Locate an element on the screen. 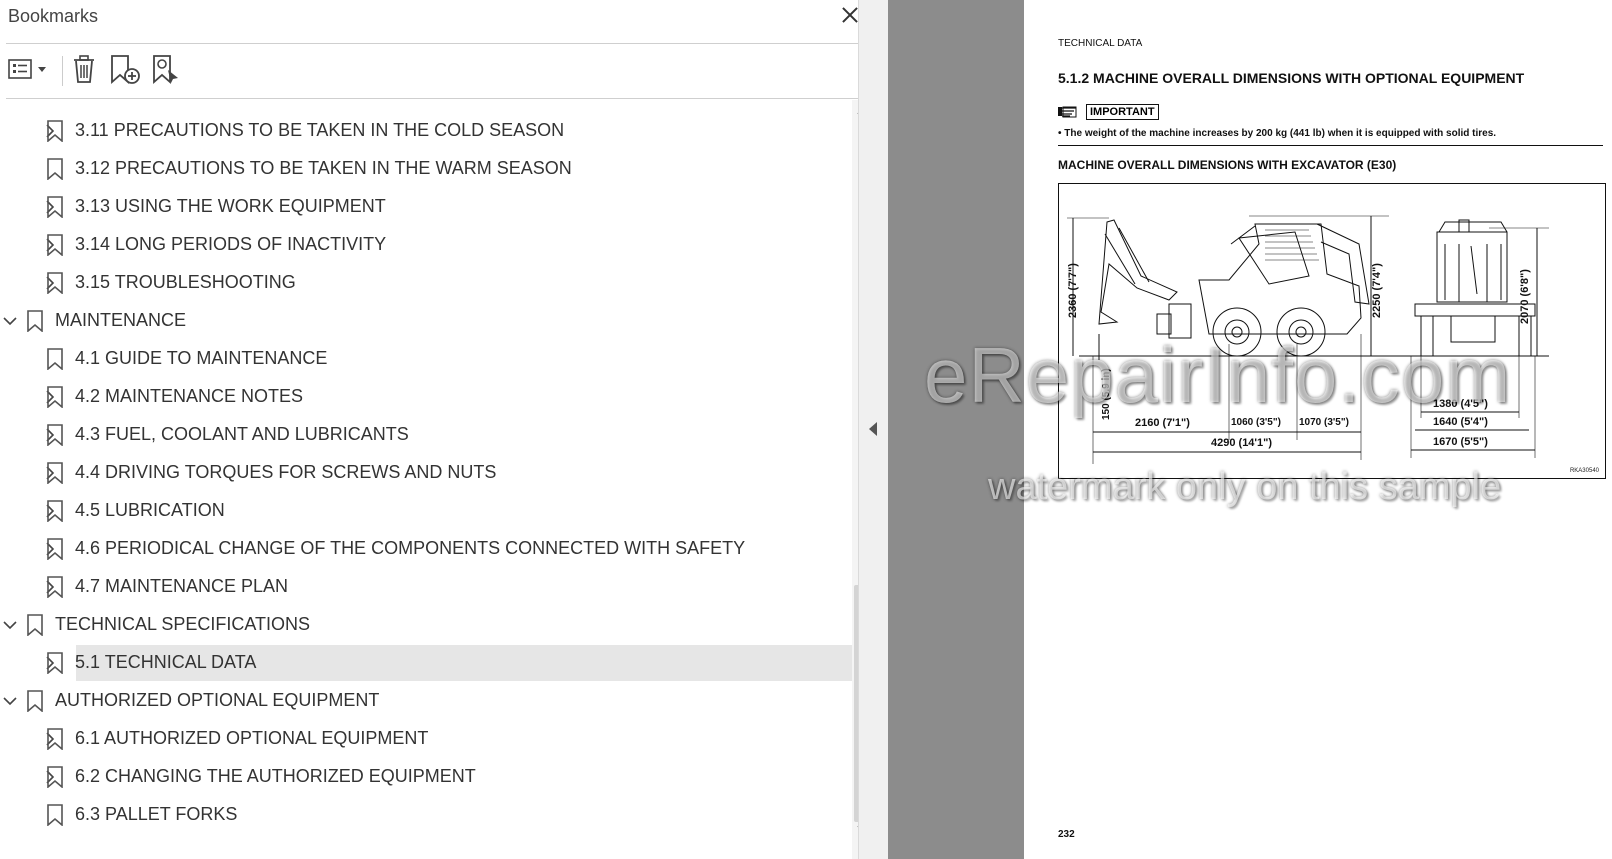 The width and height of the screenshot is (1612, 859). bookmark-item: 4.7 MAINTENANCE PLAN is located at coordinates (426, 587).